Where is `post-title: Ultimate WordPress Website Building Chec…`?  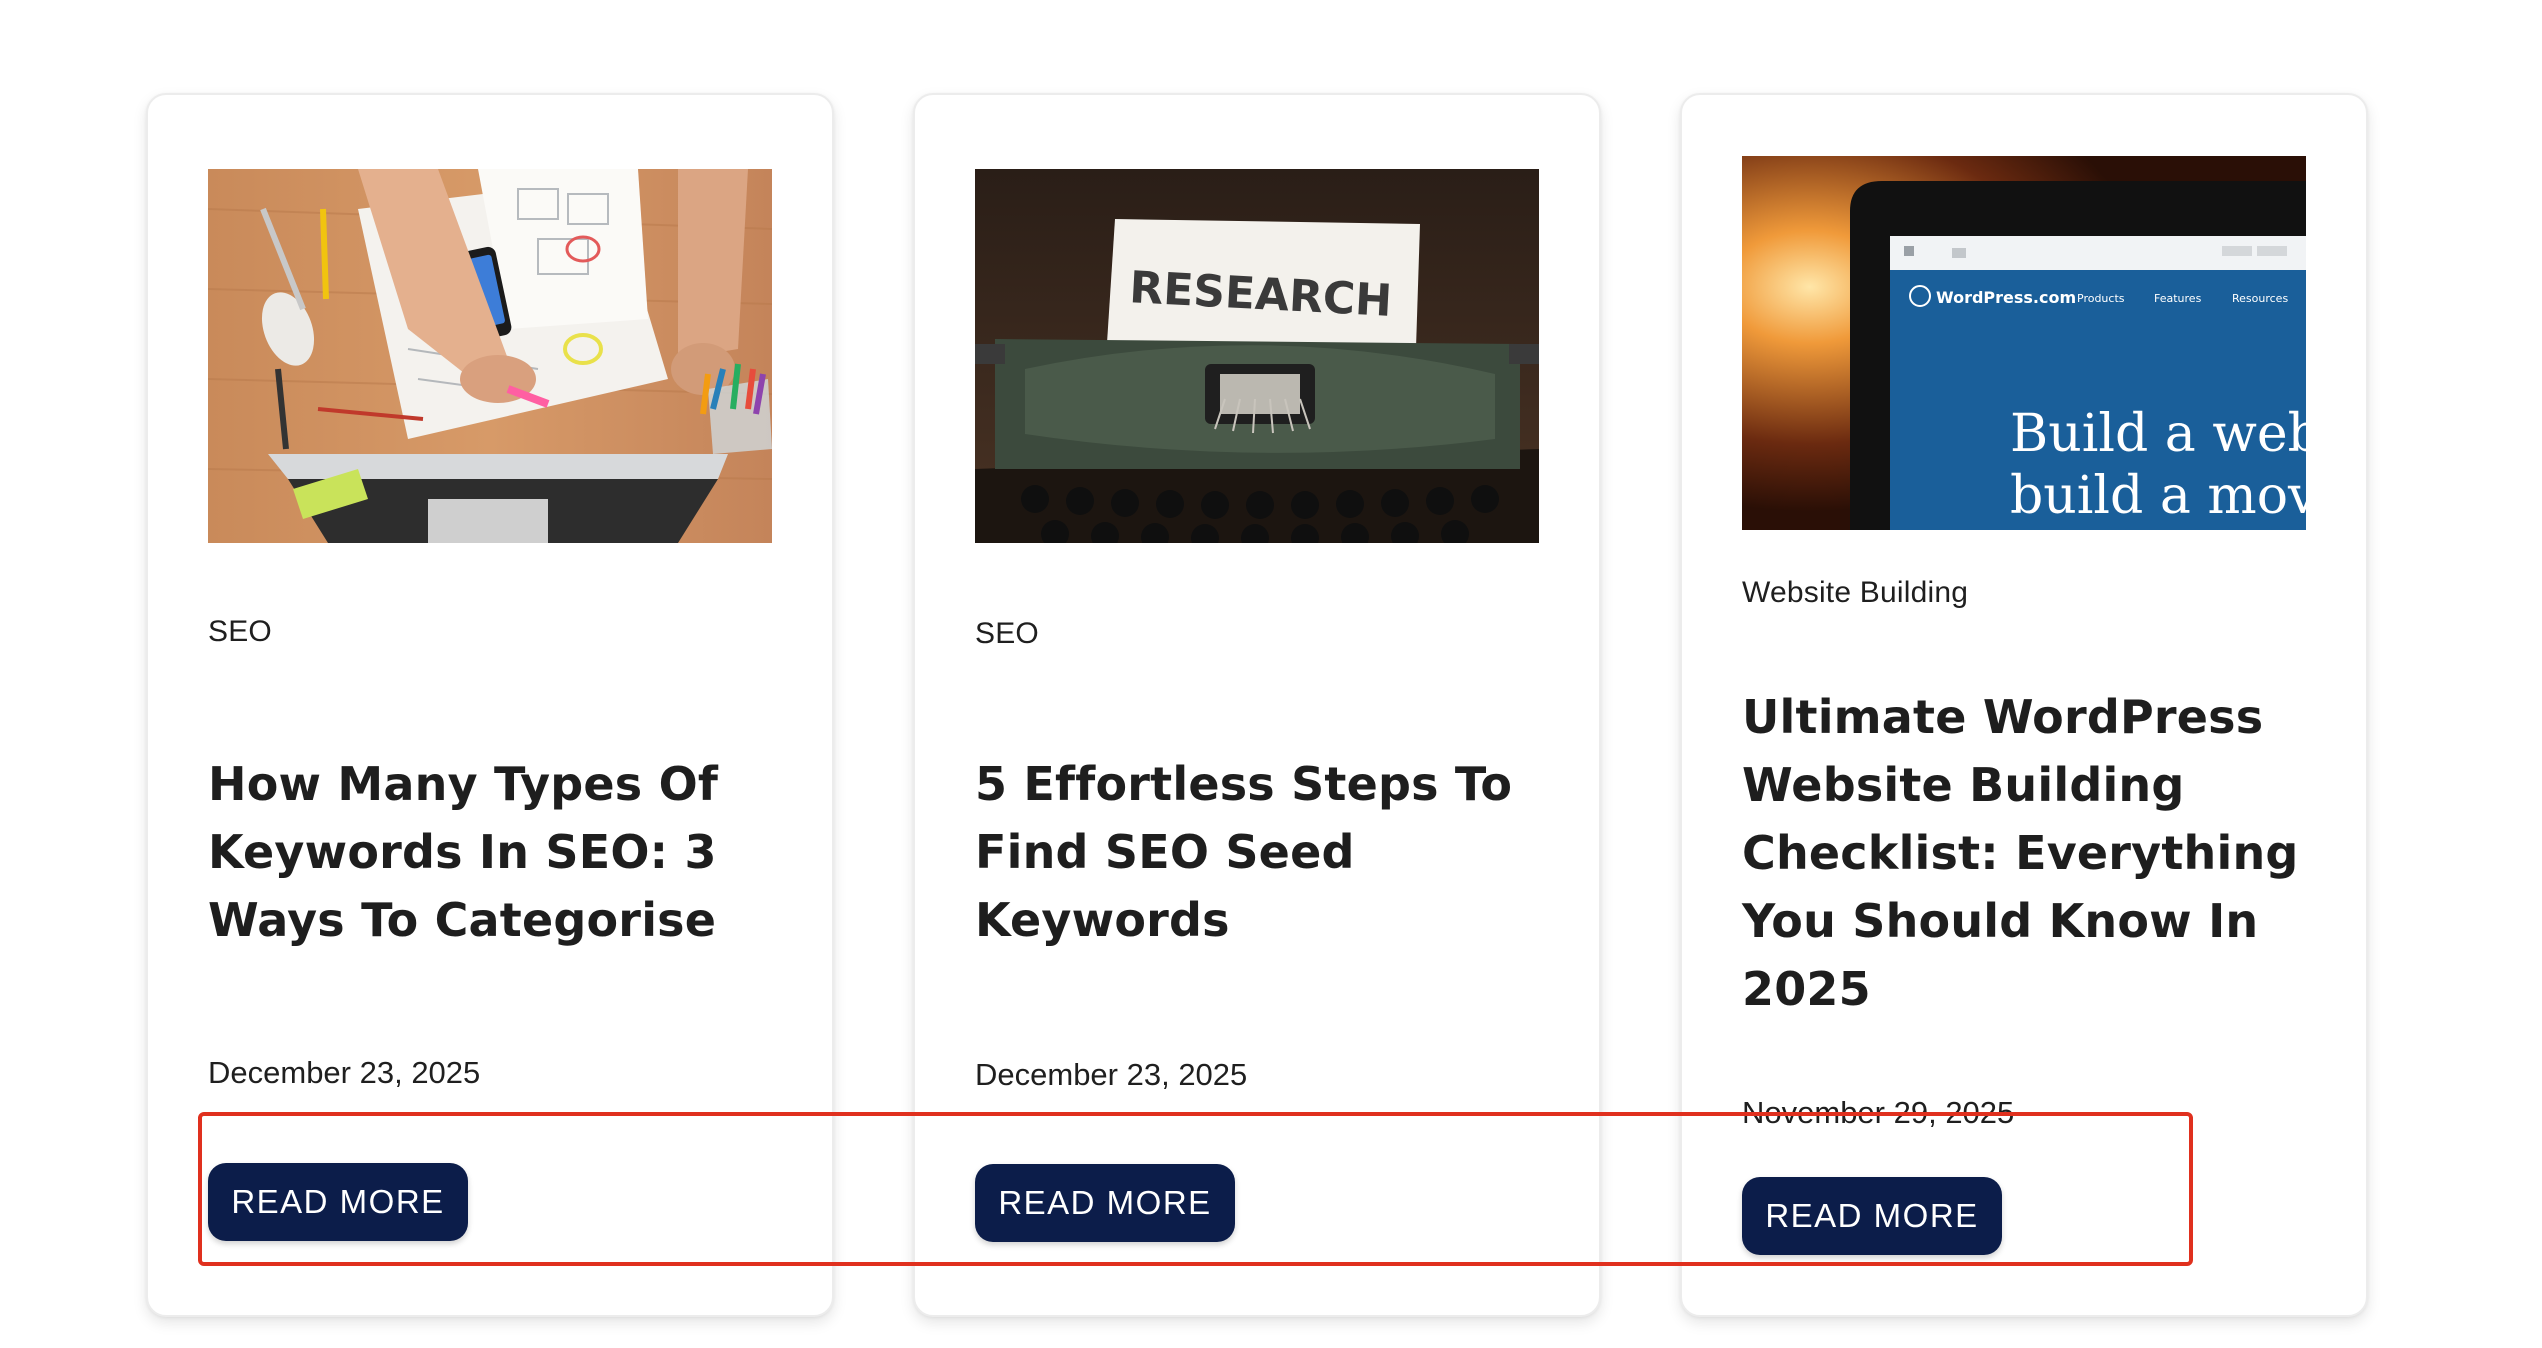
post-title: Ultimate WordPress Website Building Chec… is located at coordinates (2022, 853).